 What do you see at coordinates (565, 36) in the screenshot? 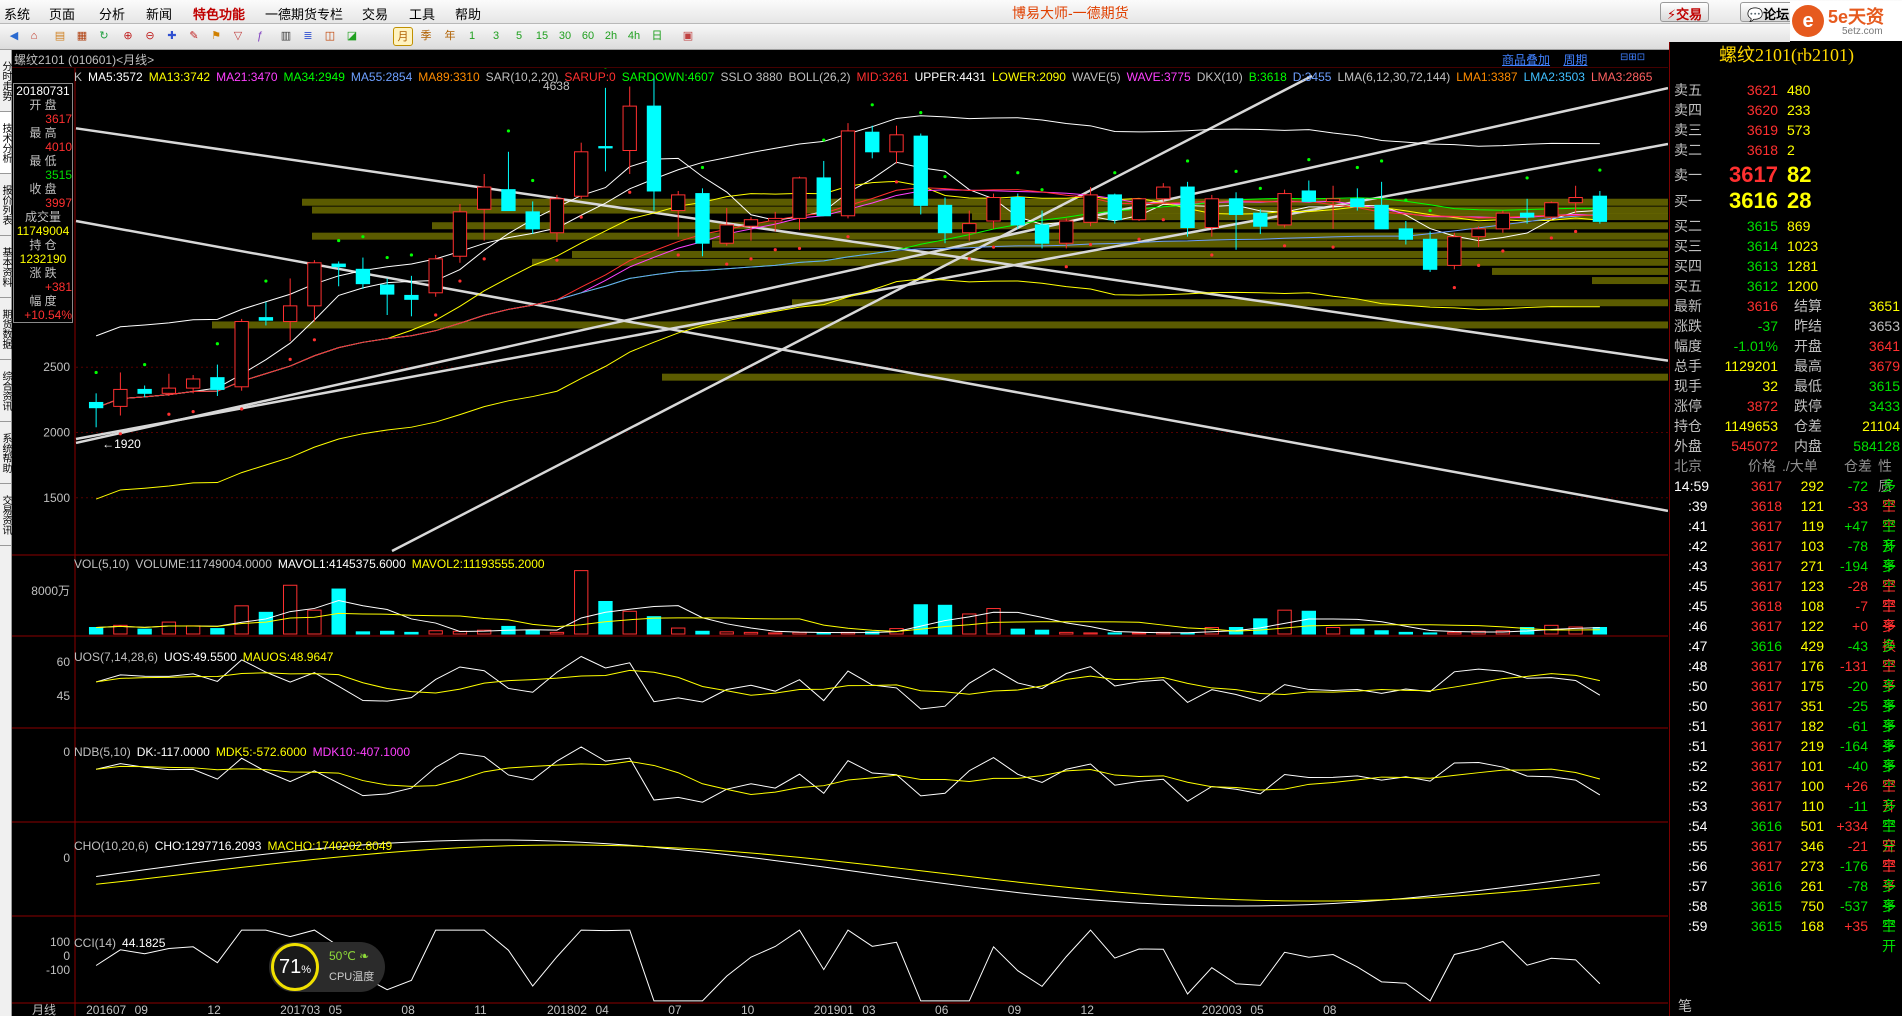
I see `period-30m: 30` at bounding box center [565, 36].